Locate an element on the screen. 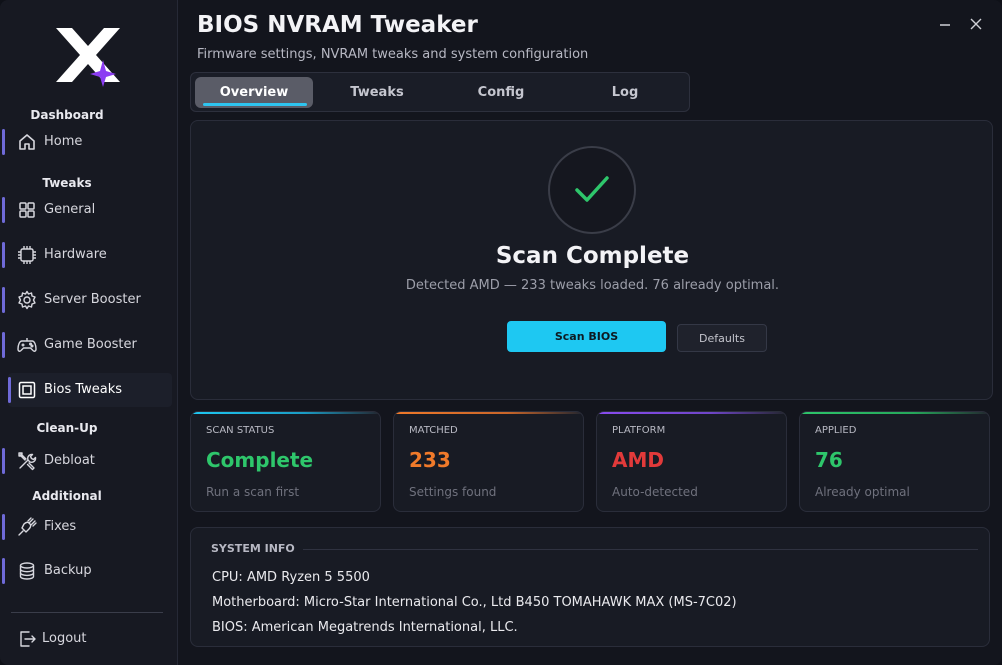  close-icon is located at coordinates (976, 24).